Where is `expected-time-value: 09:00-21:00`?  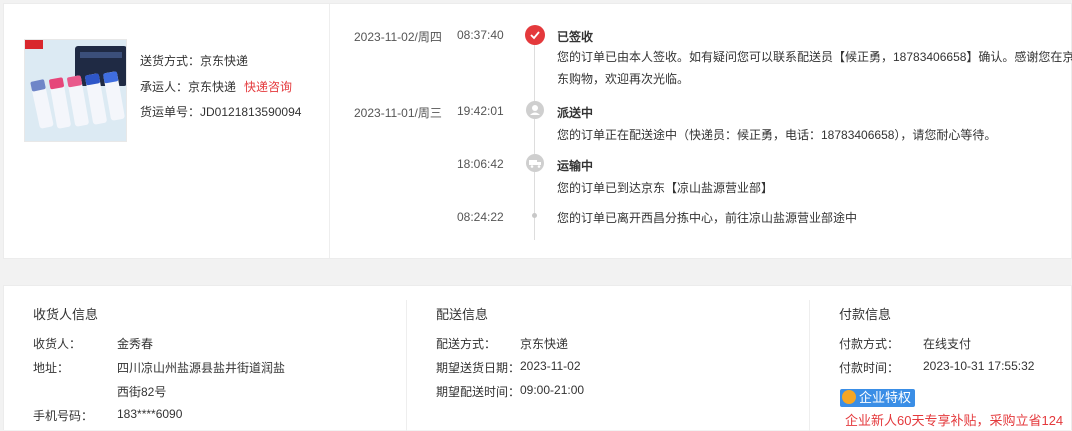
expected-time-value: 09:00-21:00 is located at coordinates (552, 390).